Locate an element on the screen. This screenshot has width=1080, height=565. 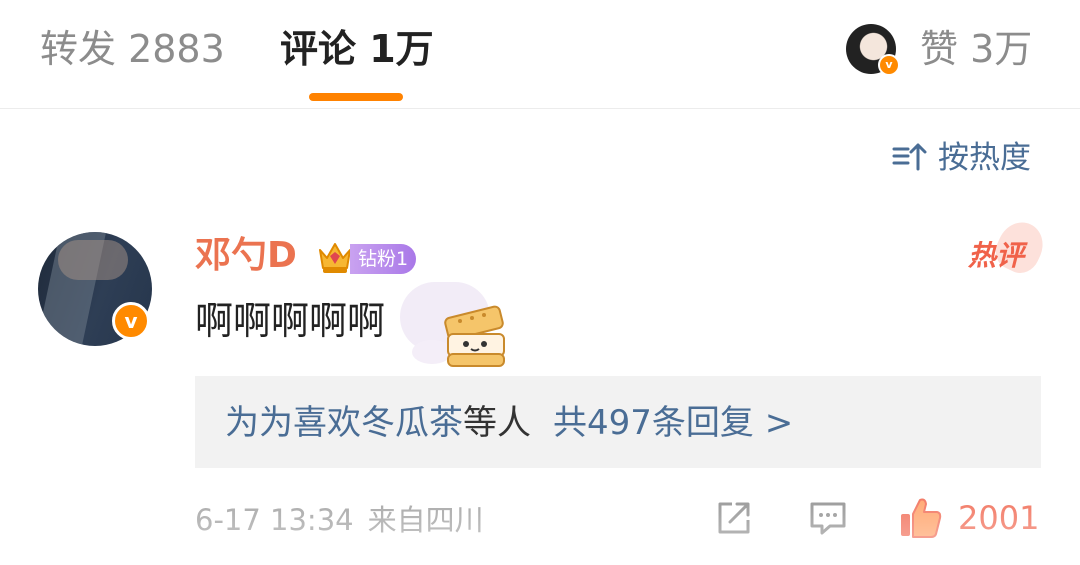
sort-label: 按热度 is located at coordinates (984, 158).